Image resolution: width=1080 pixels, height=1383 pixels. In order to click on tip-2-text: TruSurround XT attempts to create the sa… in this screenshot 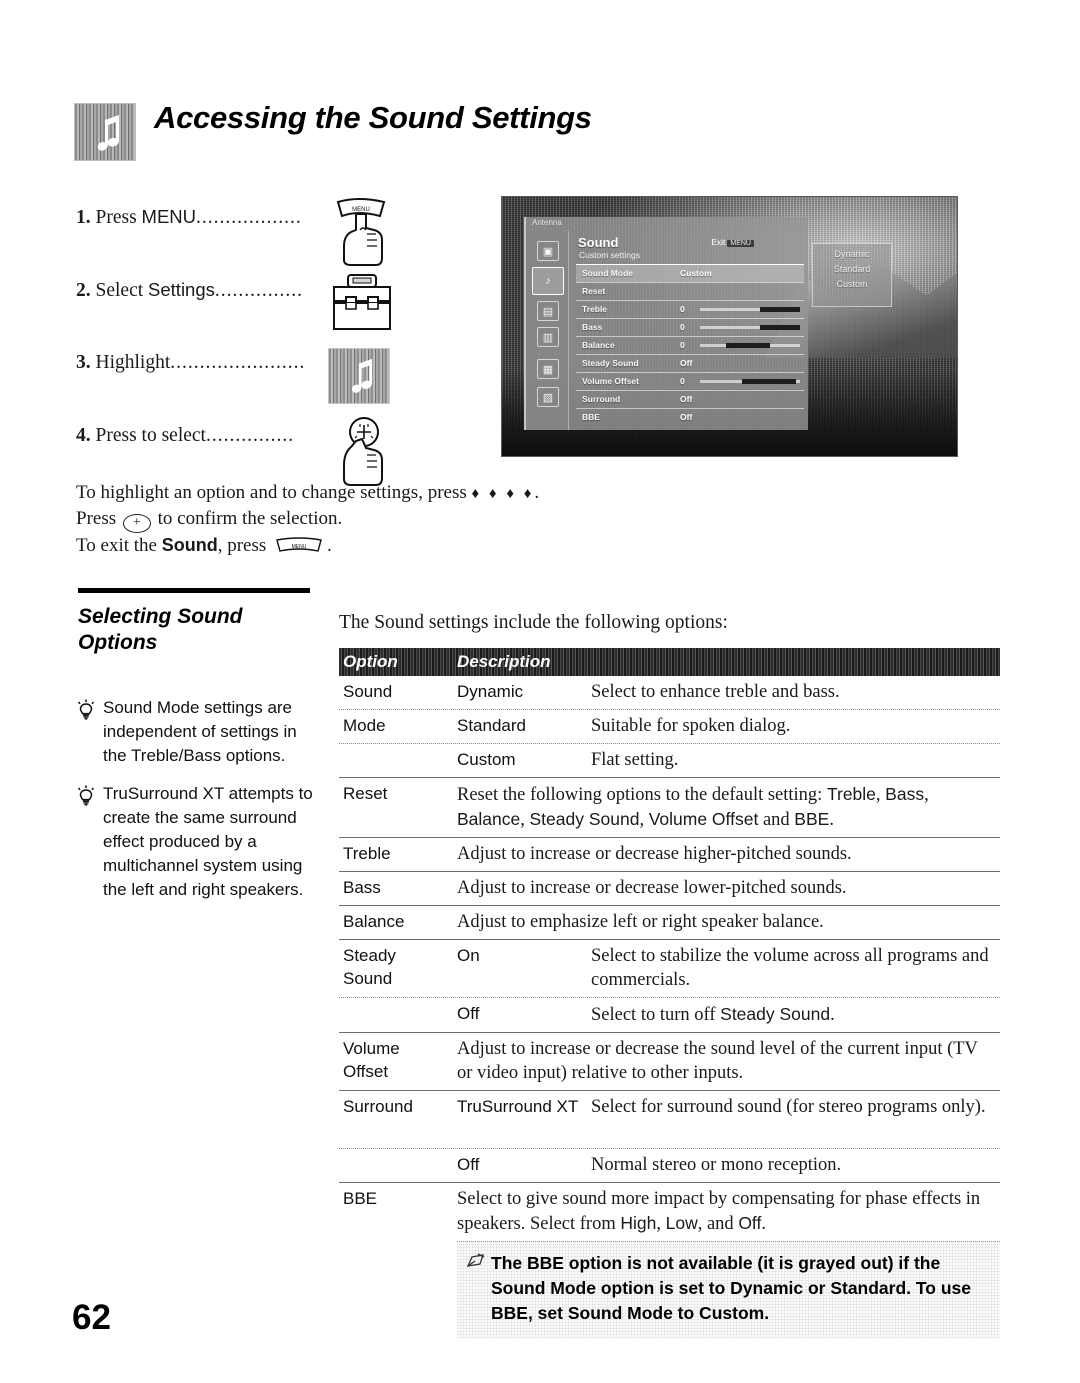, I will do `click(208, 841)`.